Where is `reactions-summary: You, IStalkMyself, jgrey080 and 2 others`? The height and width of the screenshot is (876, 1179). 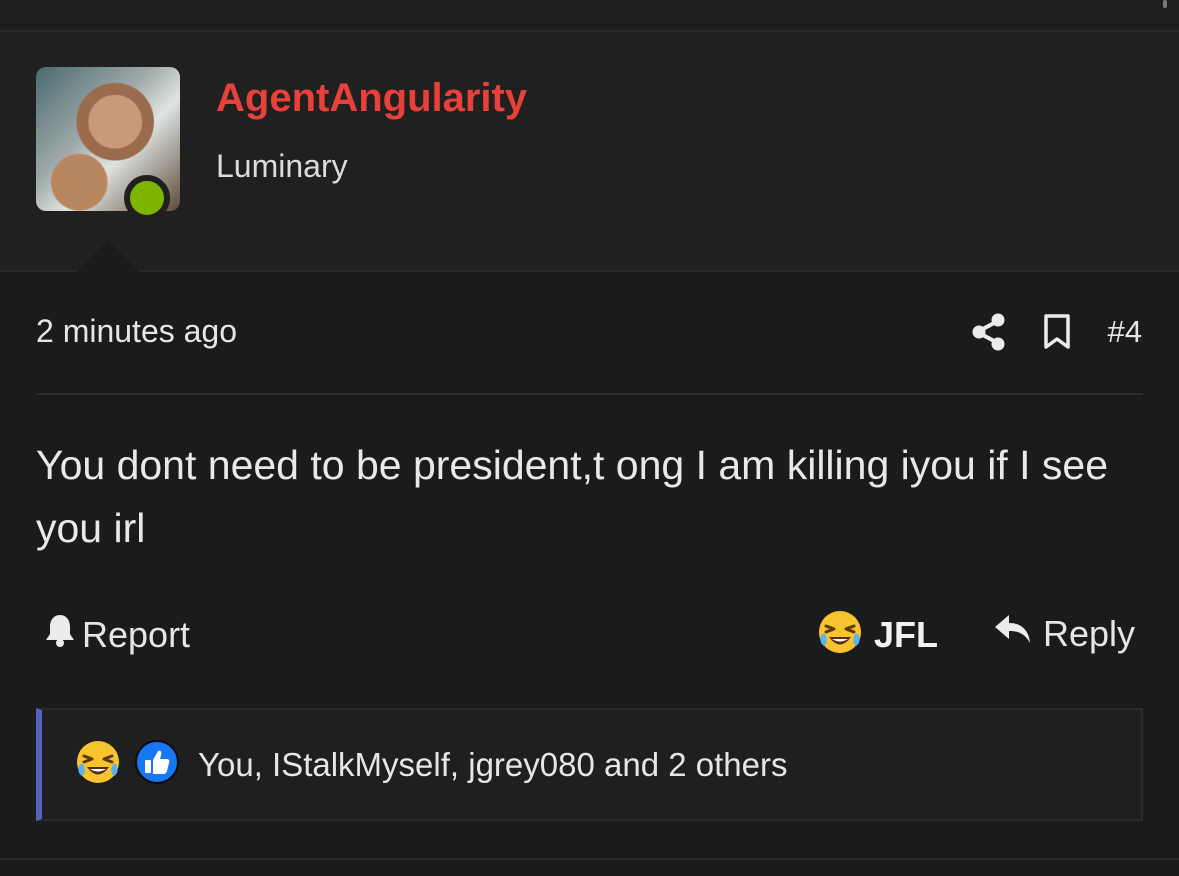
reactions-summary: You, IStalkMyself, jgrey080 and 2 others is located at coordinates (589, 764).